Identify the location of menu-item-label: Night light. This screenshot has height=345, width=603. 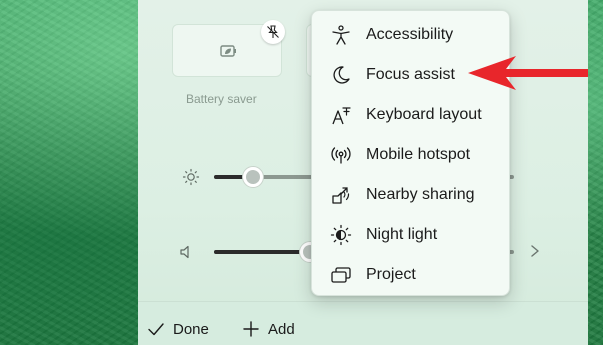
(402, 234).